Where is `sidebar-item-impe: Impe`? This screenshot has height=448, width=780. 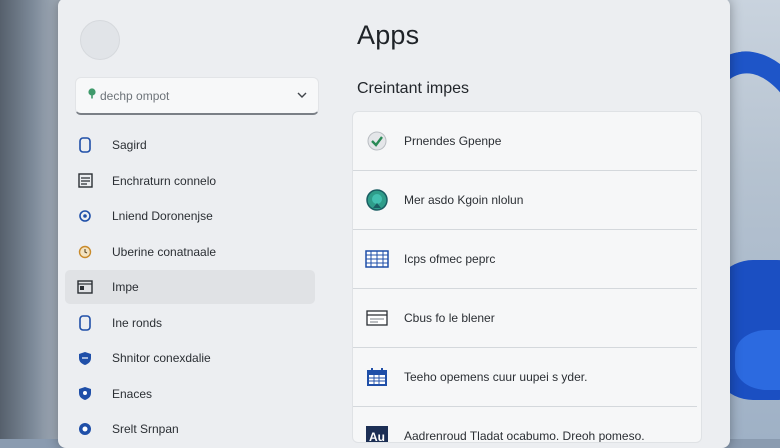
sidebar-item-impe: Impe is located at coordinates (190, 287).